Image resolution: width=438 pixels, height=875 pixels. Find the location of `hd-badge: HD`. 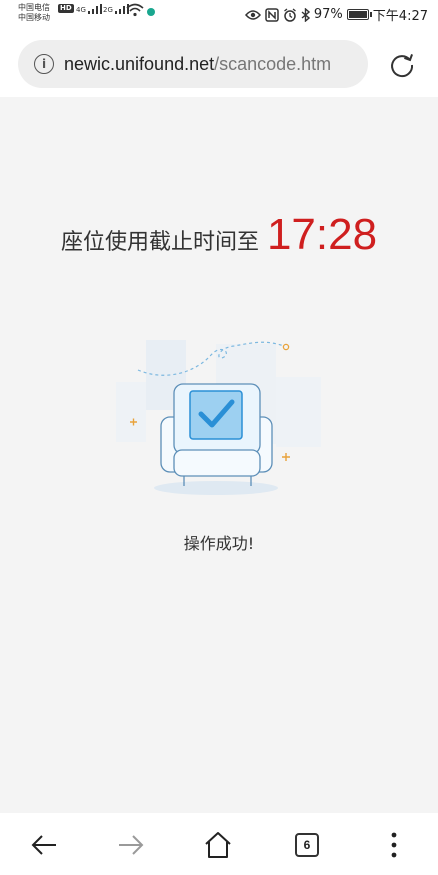

hd-badge: HD is located at coordinates (66, 8).